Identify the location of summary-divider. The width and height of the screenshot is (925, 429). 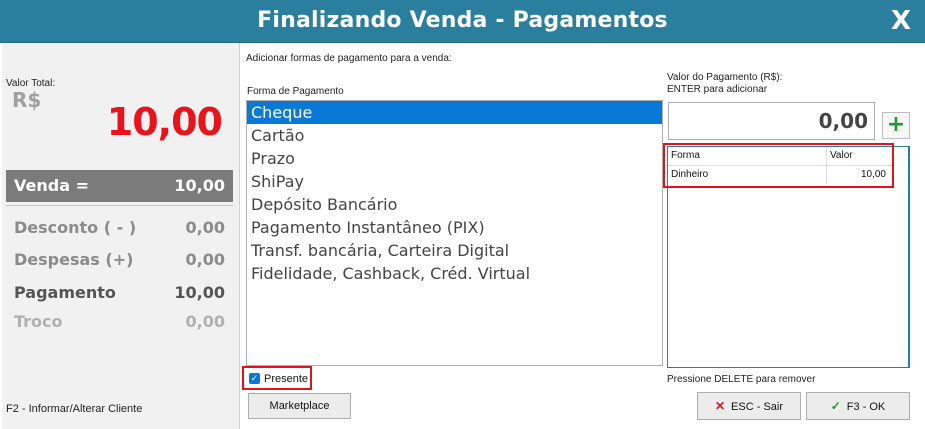
(119, 205).